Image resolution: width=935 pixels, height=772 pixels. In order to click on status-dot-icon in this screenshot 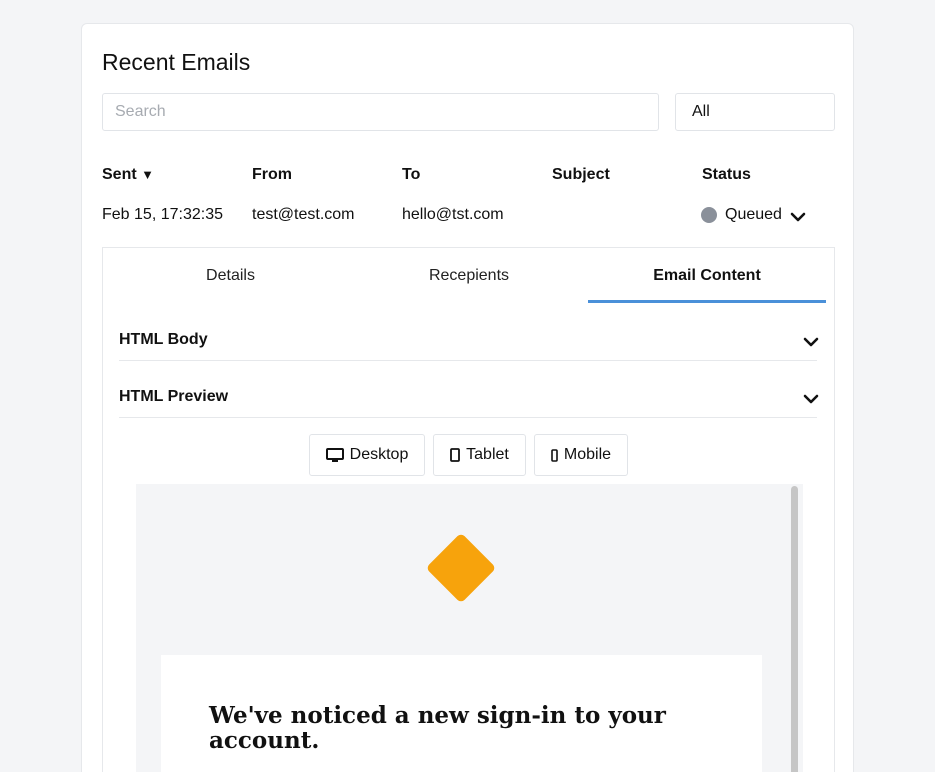, I will do `click(709, 215)`.